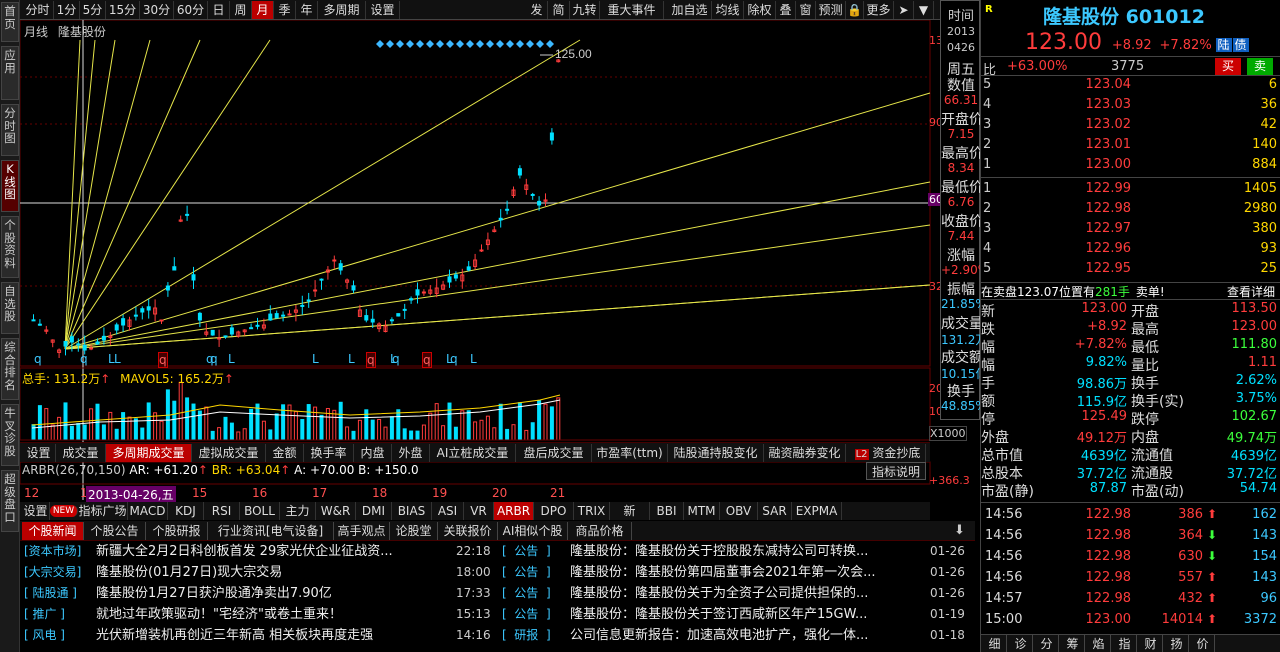  I want to click on panel-tab-2: 分, so click(1047, 643).